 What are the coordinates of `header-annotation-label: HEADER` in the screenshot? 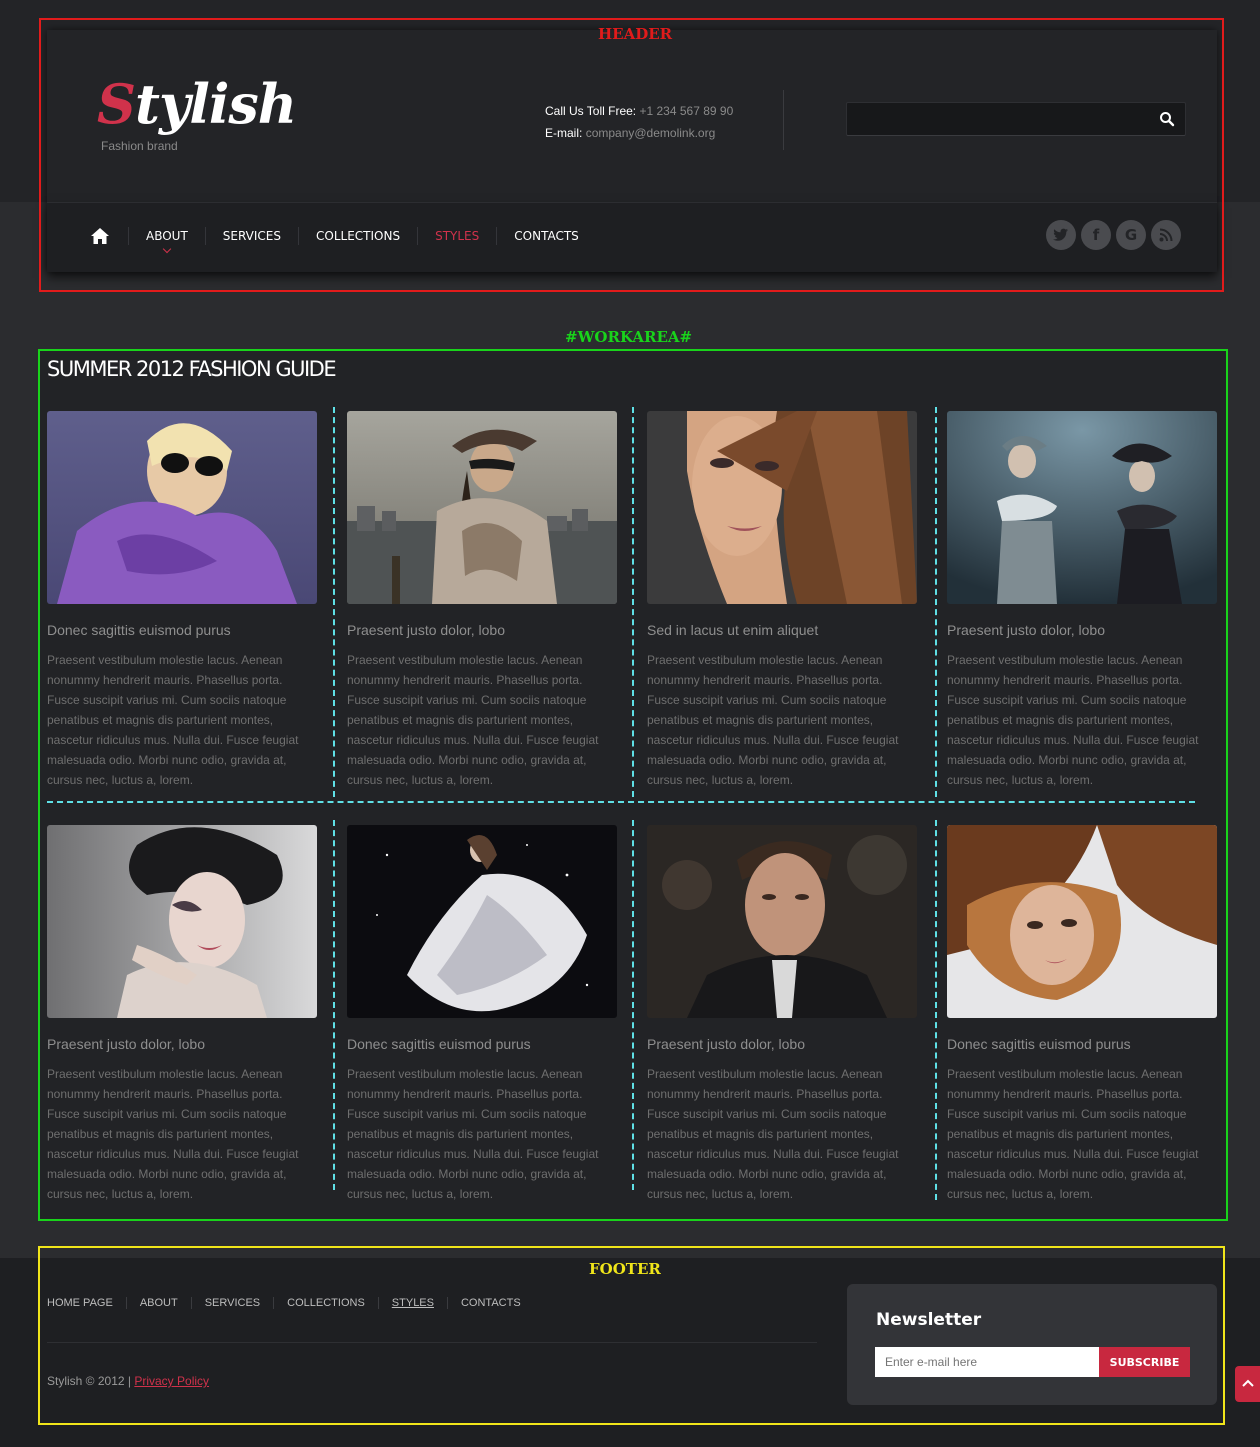 It's located at (635, 34).